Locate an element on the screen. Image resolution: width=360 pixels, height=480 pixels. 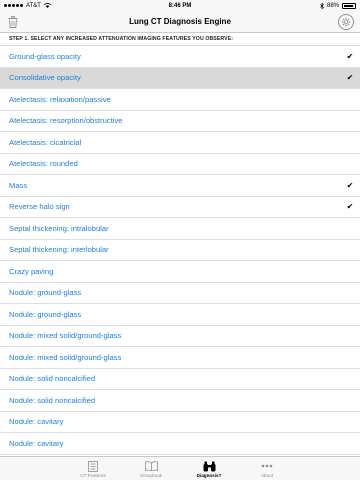
tab-label: Diagnosis? is located at coordinates (209, 475).